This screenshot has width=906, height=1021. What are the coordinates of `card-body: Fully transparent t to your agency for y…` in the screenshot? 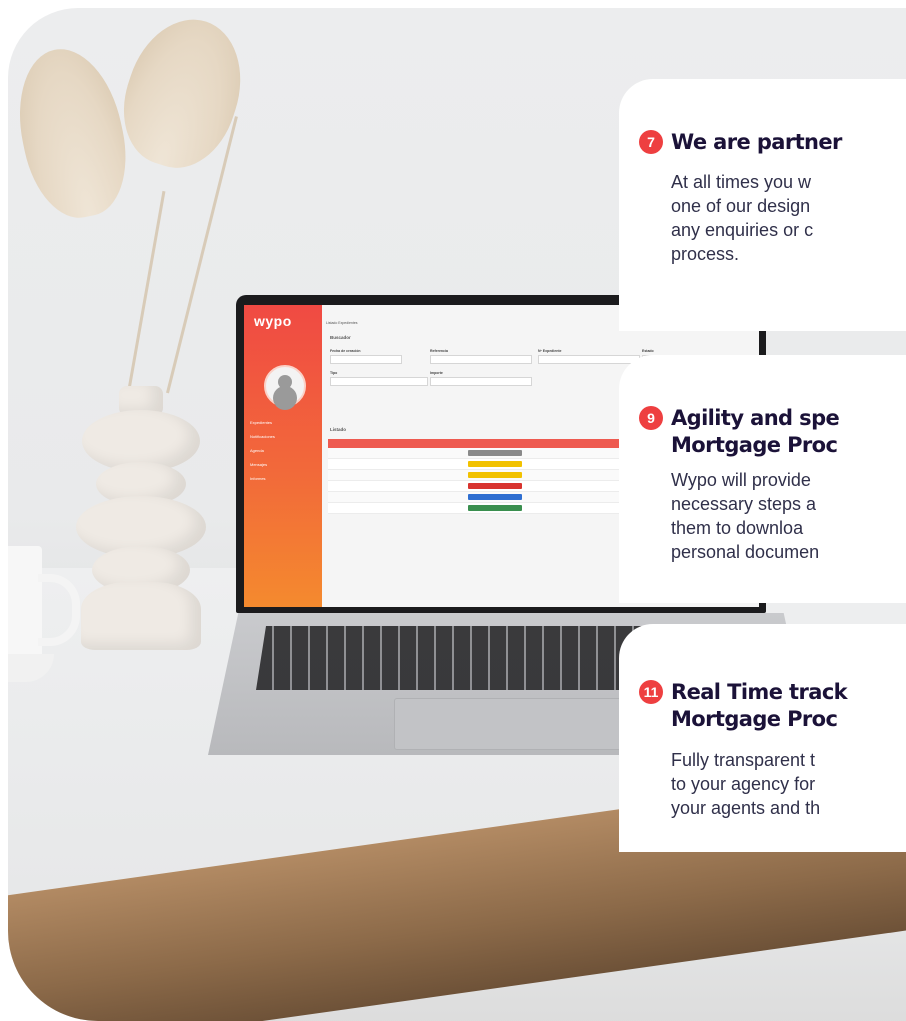 It's located at (788, 784).